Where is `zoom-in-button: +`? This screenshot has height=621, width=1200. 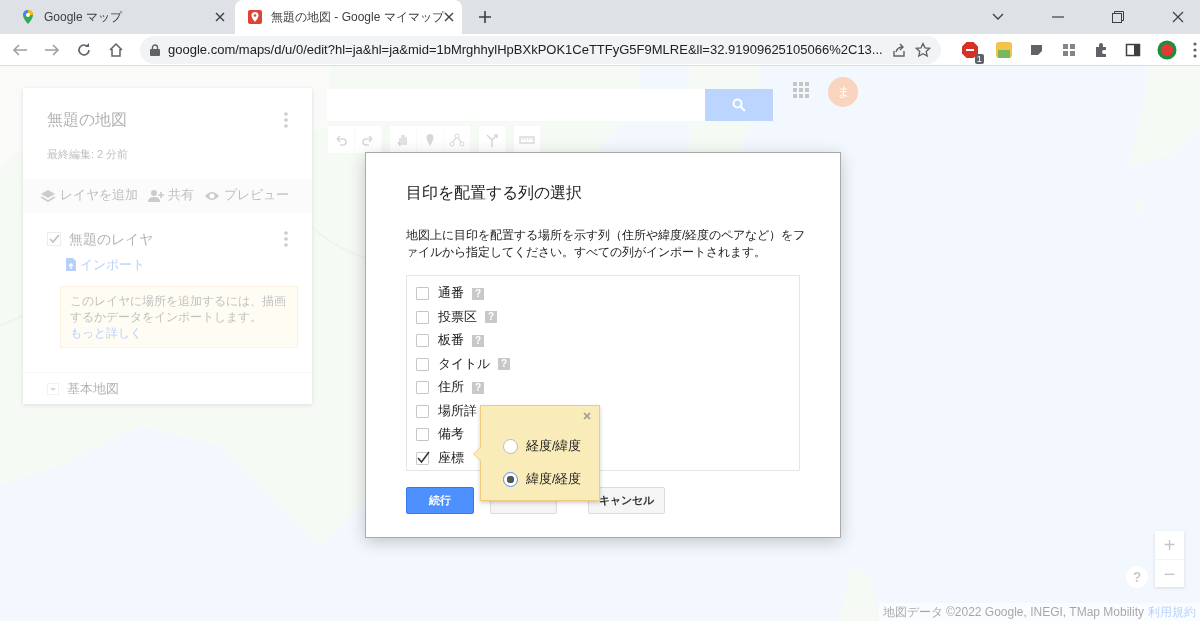
zoom-in-button: + is located at coordinates (1169, 545).